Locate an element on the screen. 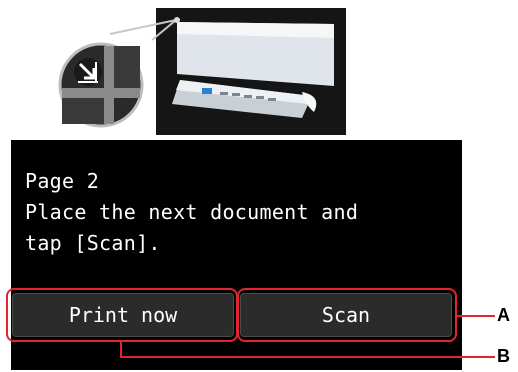 The image size is (518, 372). callout-leader-b-horizontal is located at coordinates (307, 357).